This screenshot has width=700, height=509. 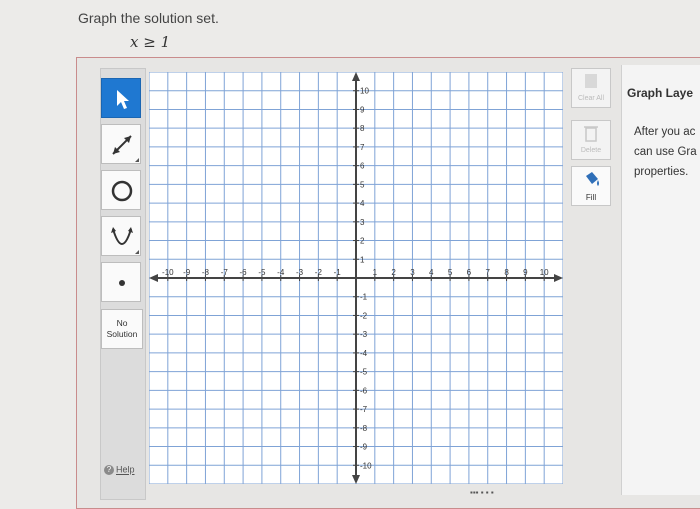 I want to click on parabola-tool-icon, so click(x=125, y=240).